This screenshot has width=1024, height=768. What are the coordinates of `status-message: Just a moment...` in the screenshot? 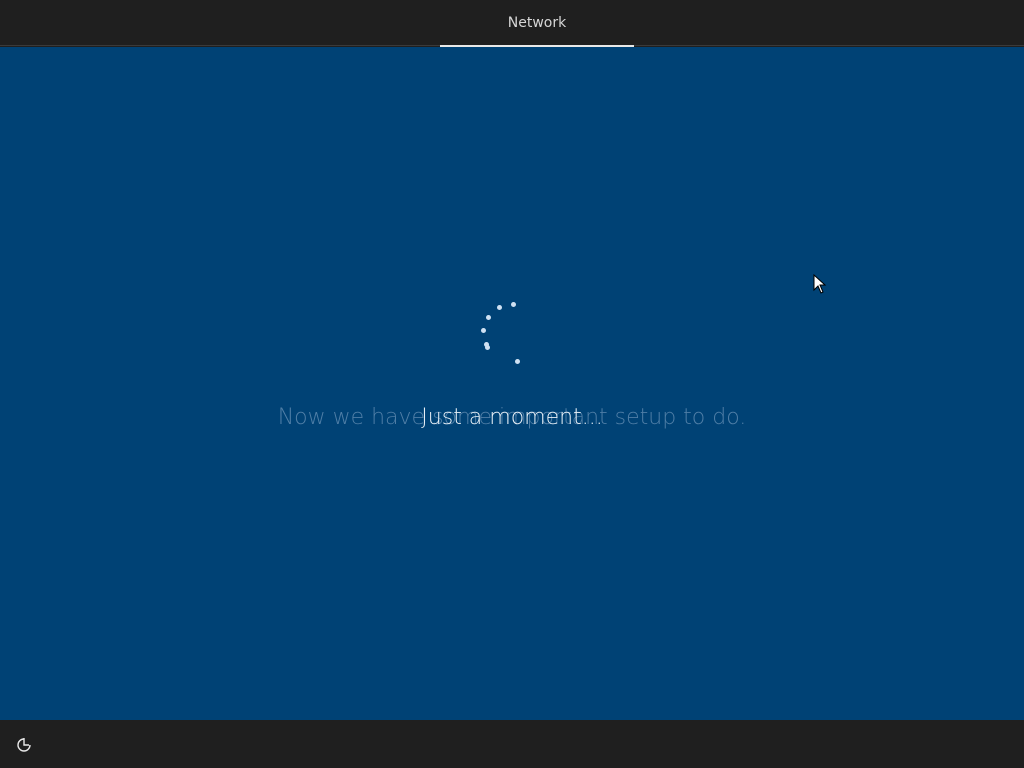 It's located at (512, 417).